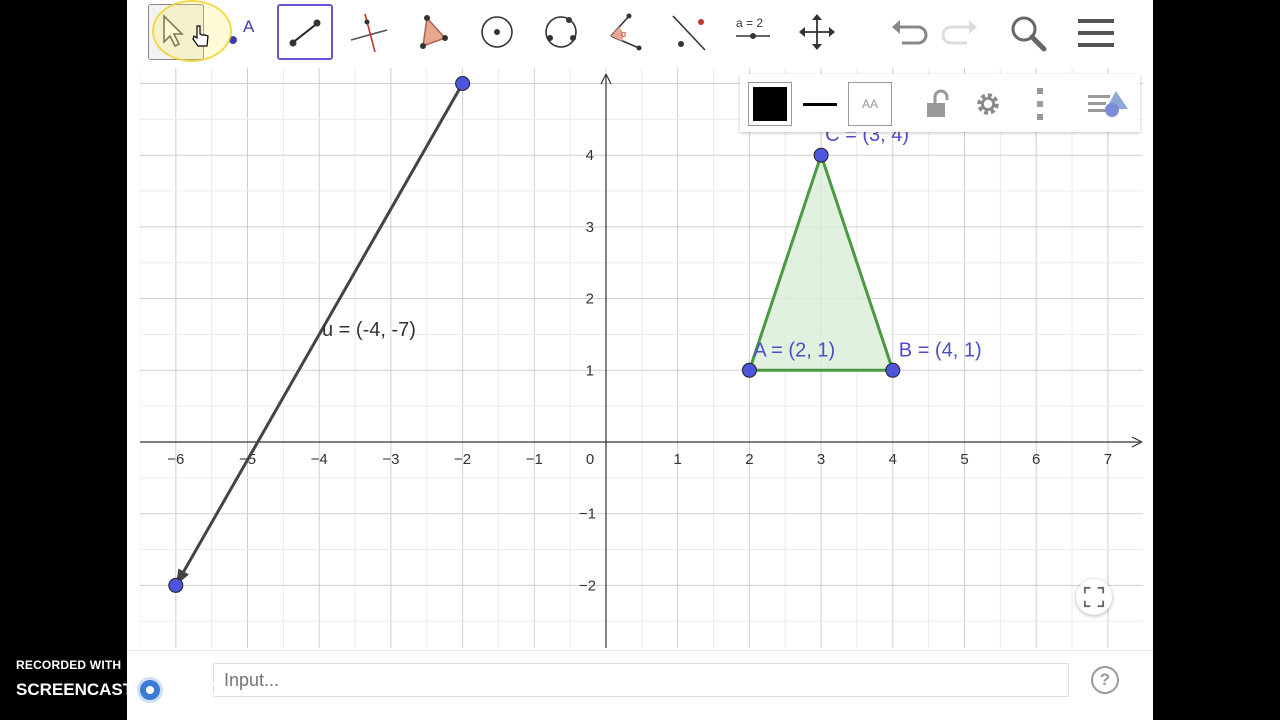  I want to click on x-tick-label: −1, so click(534, 459).